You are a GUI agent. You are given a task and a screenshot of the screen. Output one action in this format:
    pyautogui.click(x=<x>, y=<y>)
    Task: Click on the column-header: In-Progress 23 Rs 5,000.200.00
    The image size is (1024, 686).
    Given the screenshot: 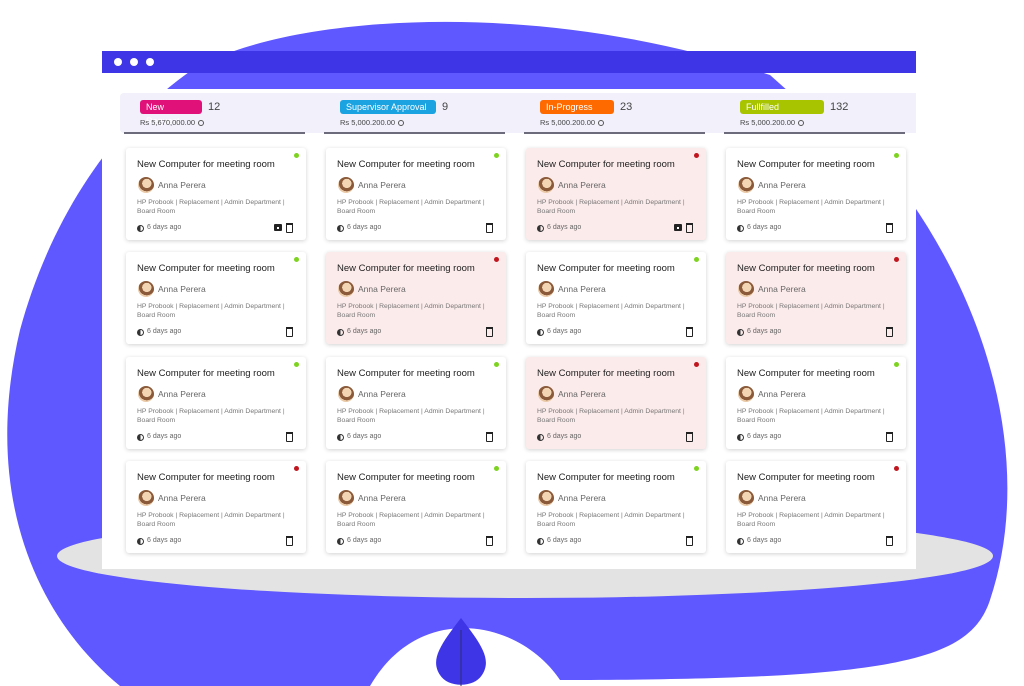 What is the action you would take?
    pyautogui.click(x=614, y=116)
    